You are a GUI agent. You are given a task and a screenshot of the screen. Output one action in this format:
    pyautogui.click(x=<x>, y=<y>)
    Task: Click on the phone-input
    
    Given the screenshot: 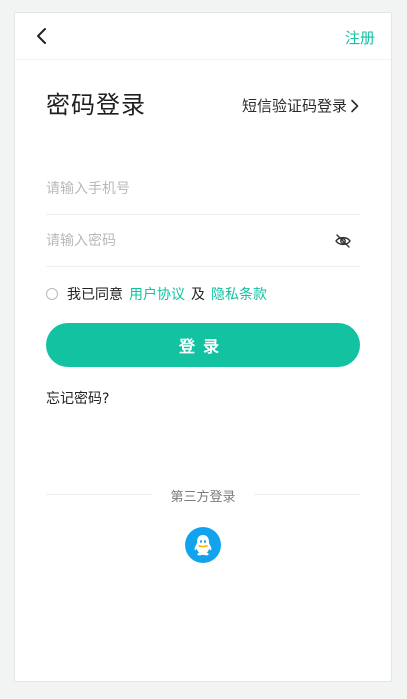 What is the action you would take?
    pyautogui.click(x=186, y=189)
    